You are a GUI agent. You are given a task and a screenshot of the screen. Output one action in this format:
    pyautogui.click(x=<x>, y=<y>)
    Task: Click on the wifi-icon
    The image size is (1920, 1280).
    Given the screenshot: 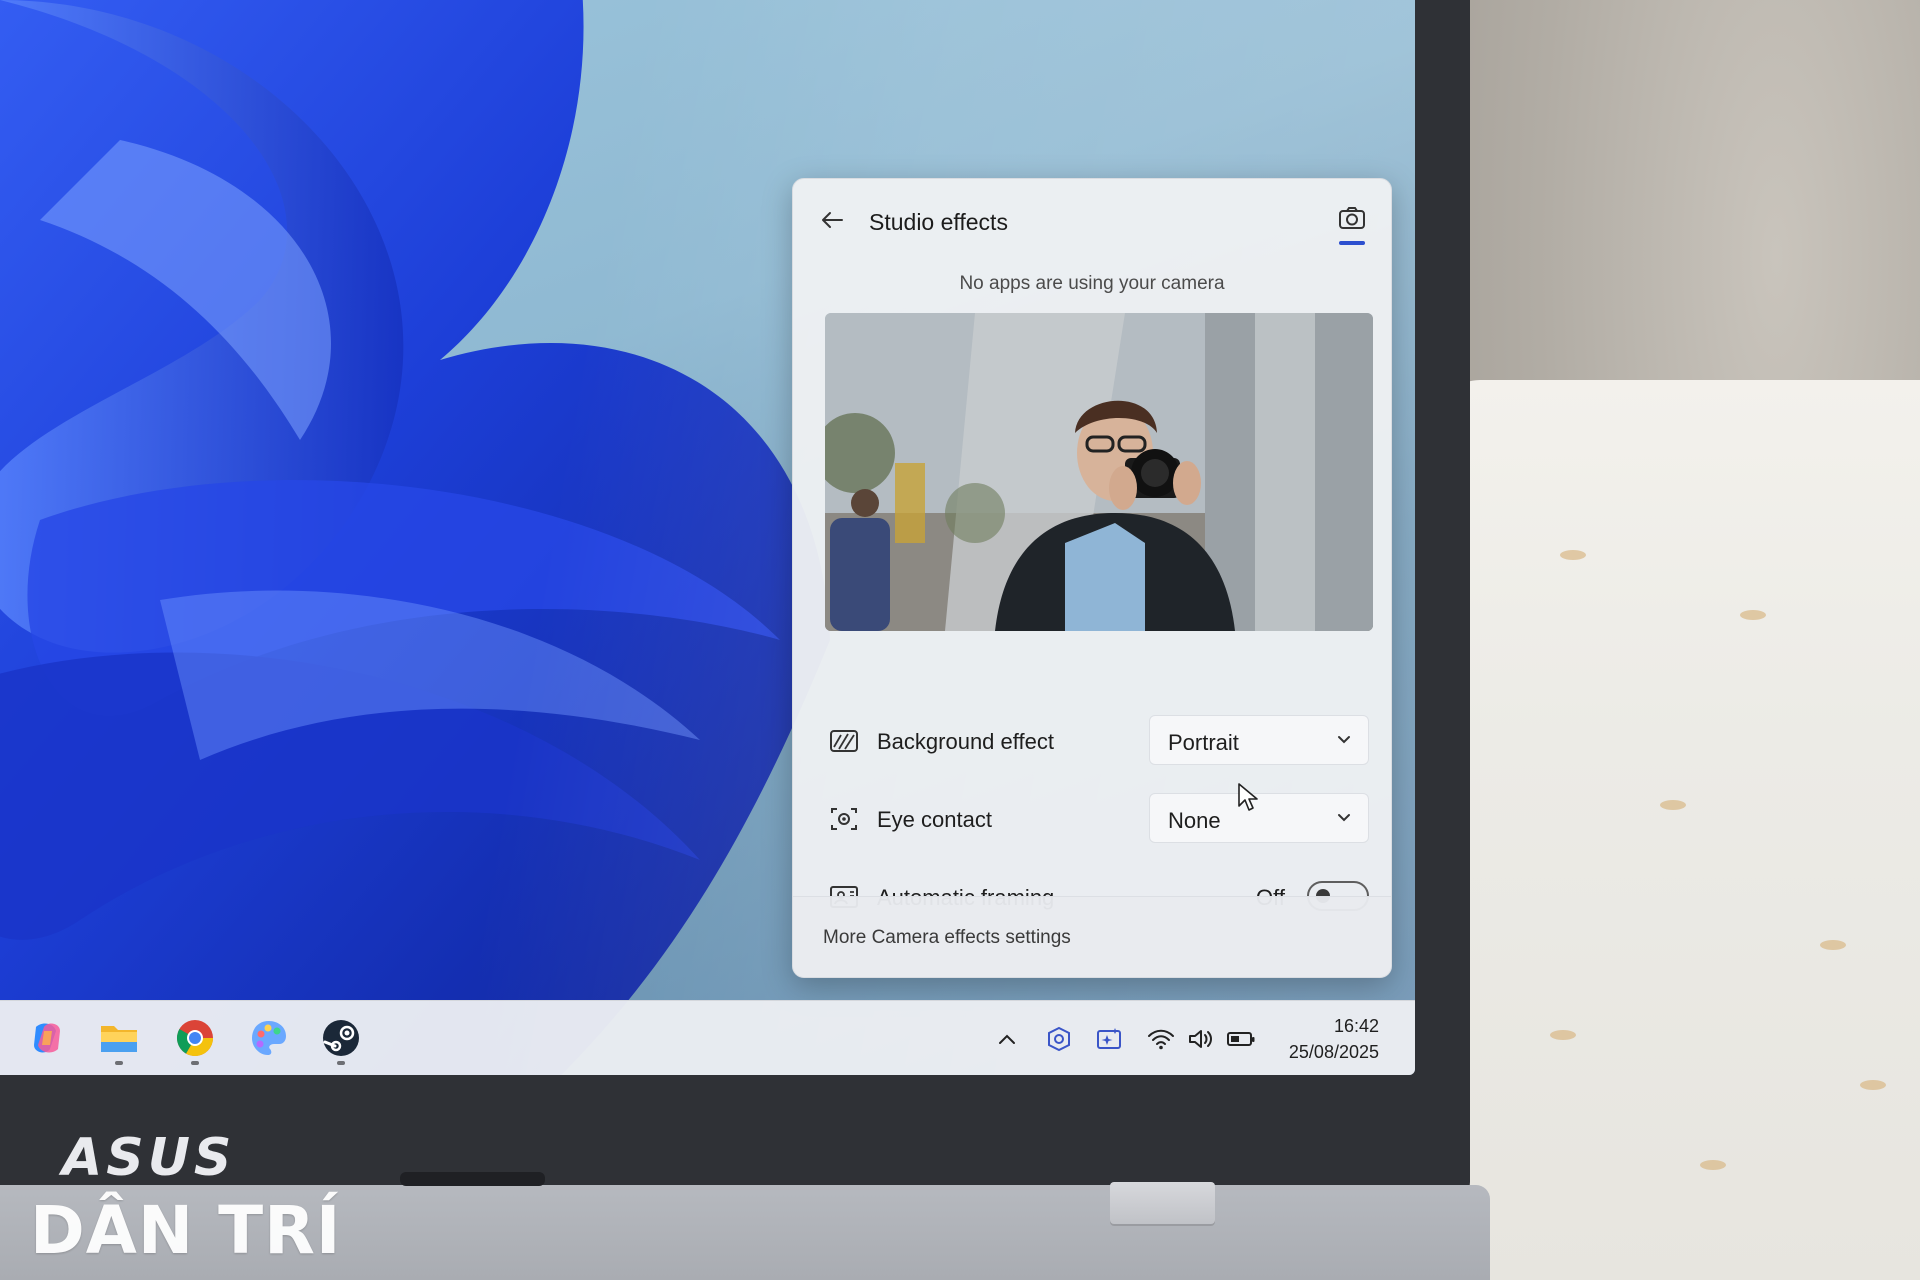 What is the action you would take?
    pyautogui.click(x=1161, y=1039)
    